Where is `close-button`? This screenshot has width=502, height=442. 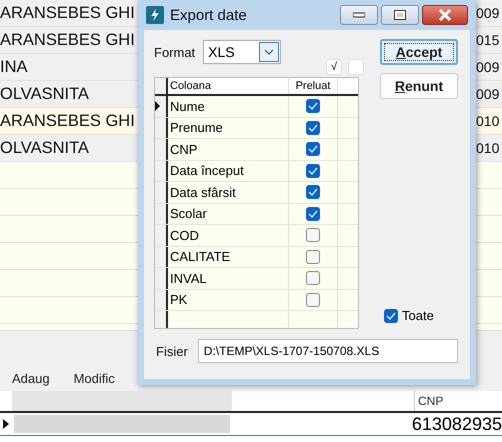 close-button is located at coordinates (445, 15).